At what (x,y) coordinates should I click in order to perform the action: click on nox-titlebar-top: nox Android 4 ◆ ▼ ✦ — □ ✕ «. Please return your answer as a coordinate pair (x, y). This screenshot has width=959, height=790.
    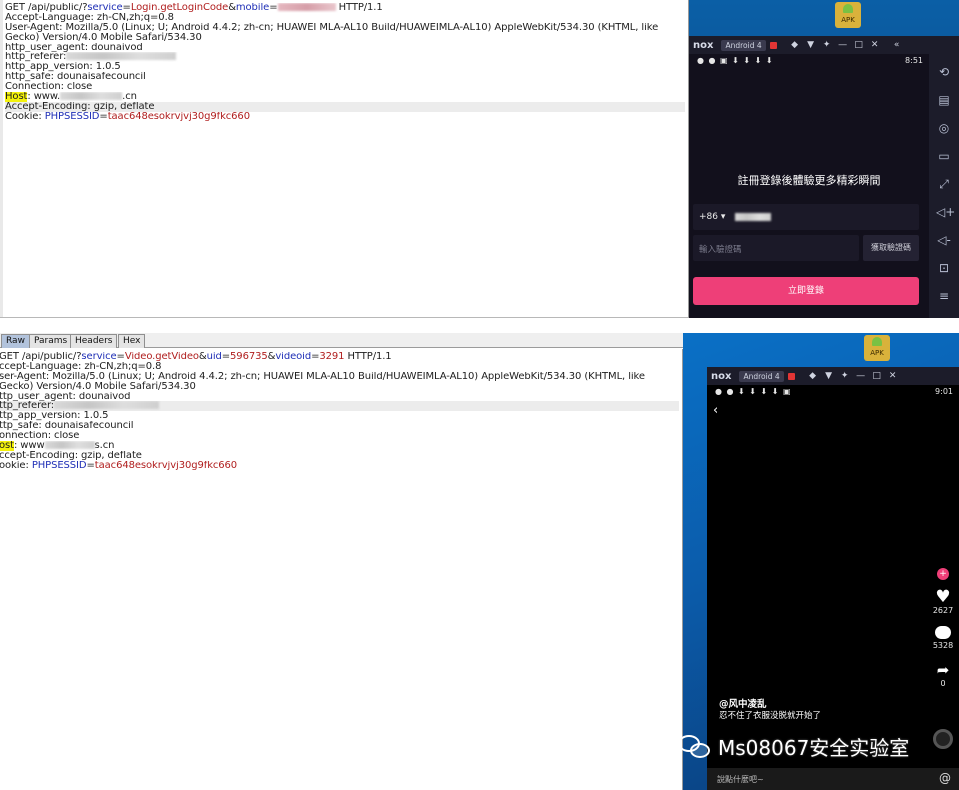
    Looking at the image, I should click on (824, 45).